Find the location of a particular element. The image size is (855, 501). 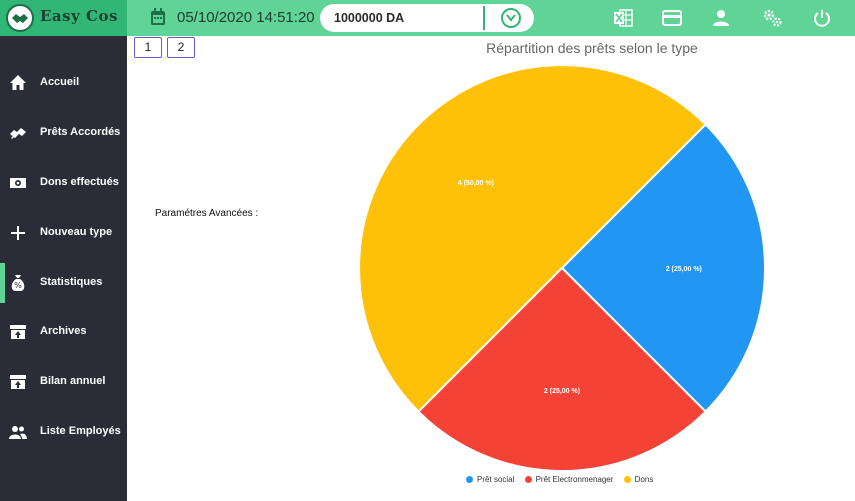

sidebar-item-label: Bilan annuel is located at coordinates (73, 381).